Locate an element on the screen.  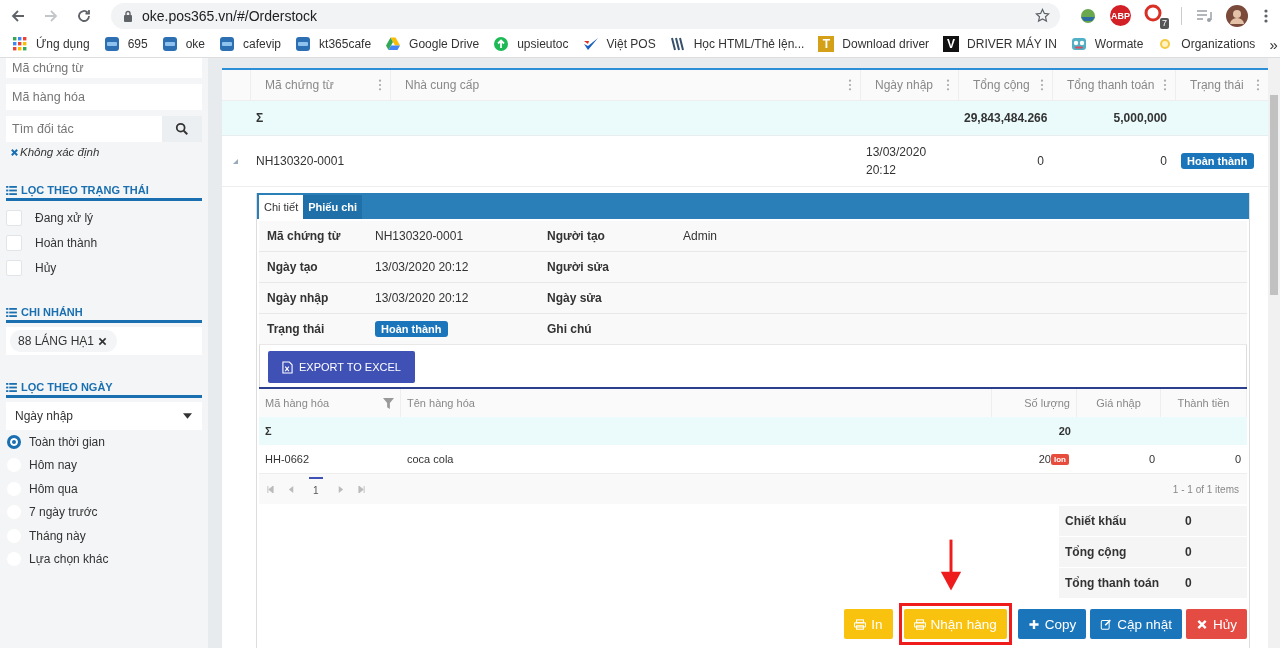
adblock-extension-icon: ABP is located at coordinates (1120, 15).